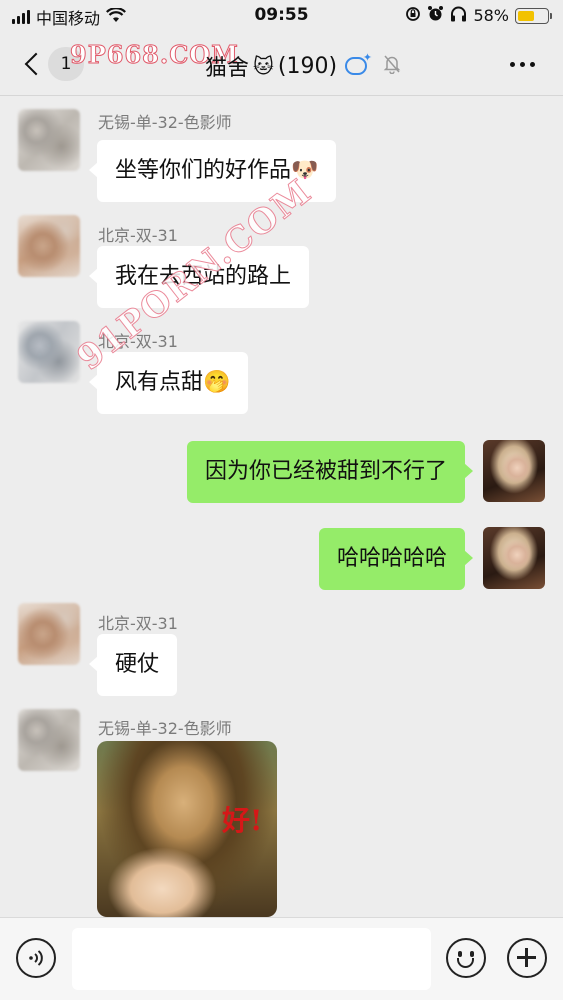 This screenshot has height=1000, width=563. What do you see at coordinates (281, 16) in the screenshot?
I see `status-bar: 中国移动 09:55 58%` at bounding box center [281, 16].